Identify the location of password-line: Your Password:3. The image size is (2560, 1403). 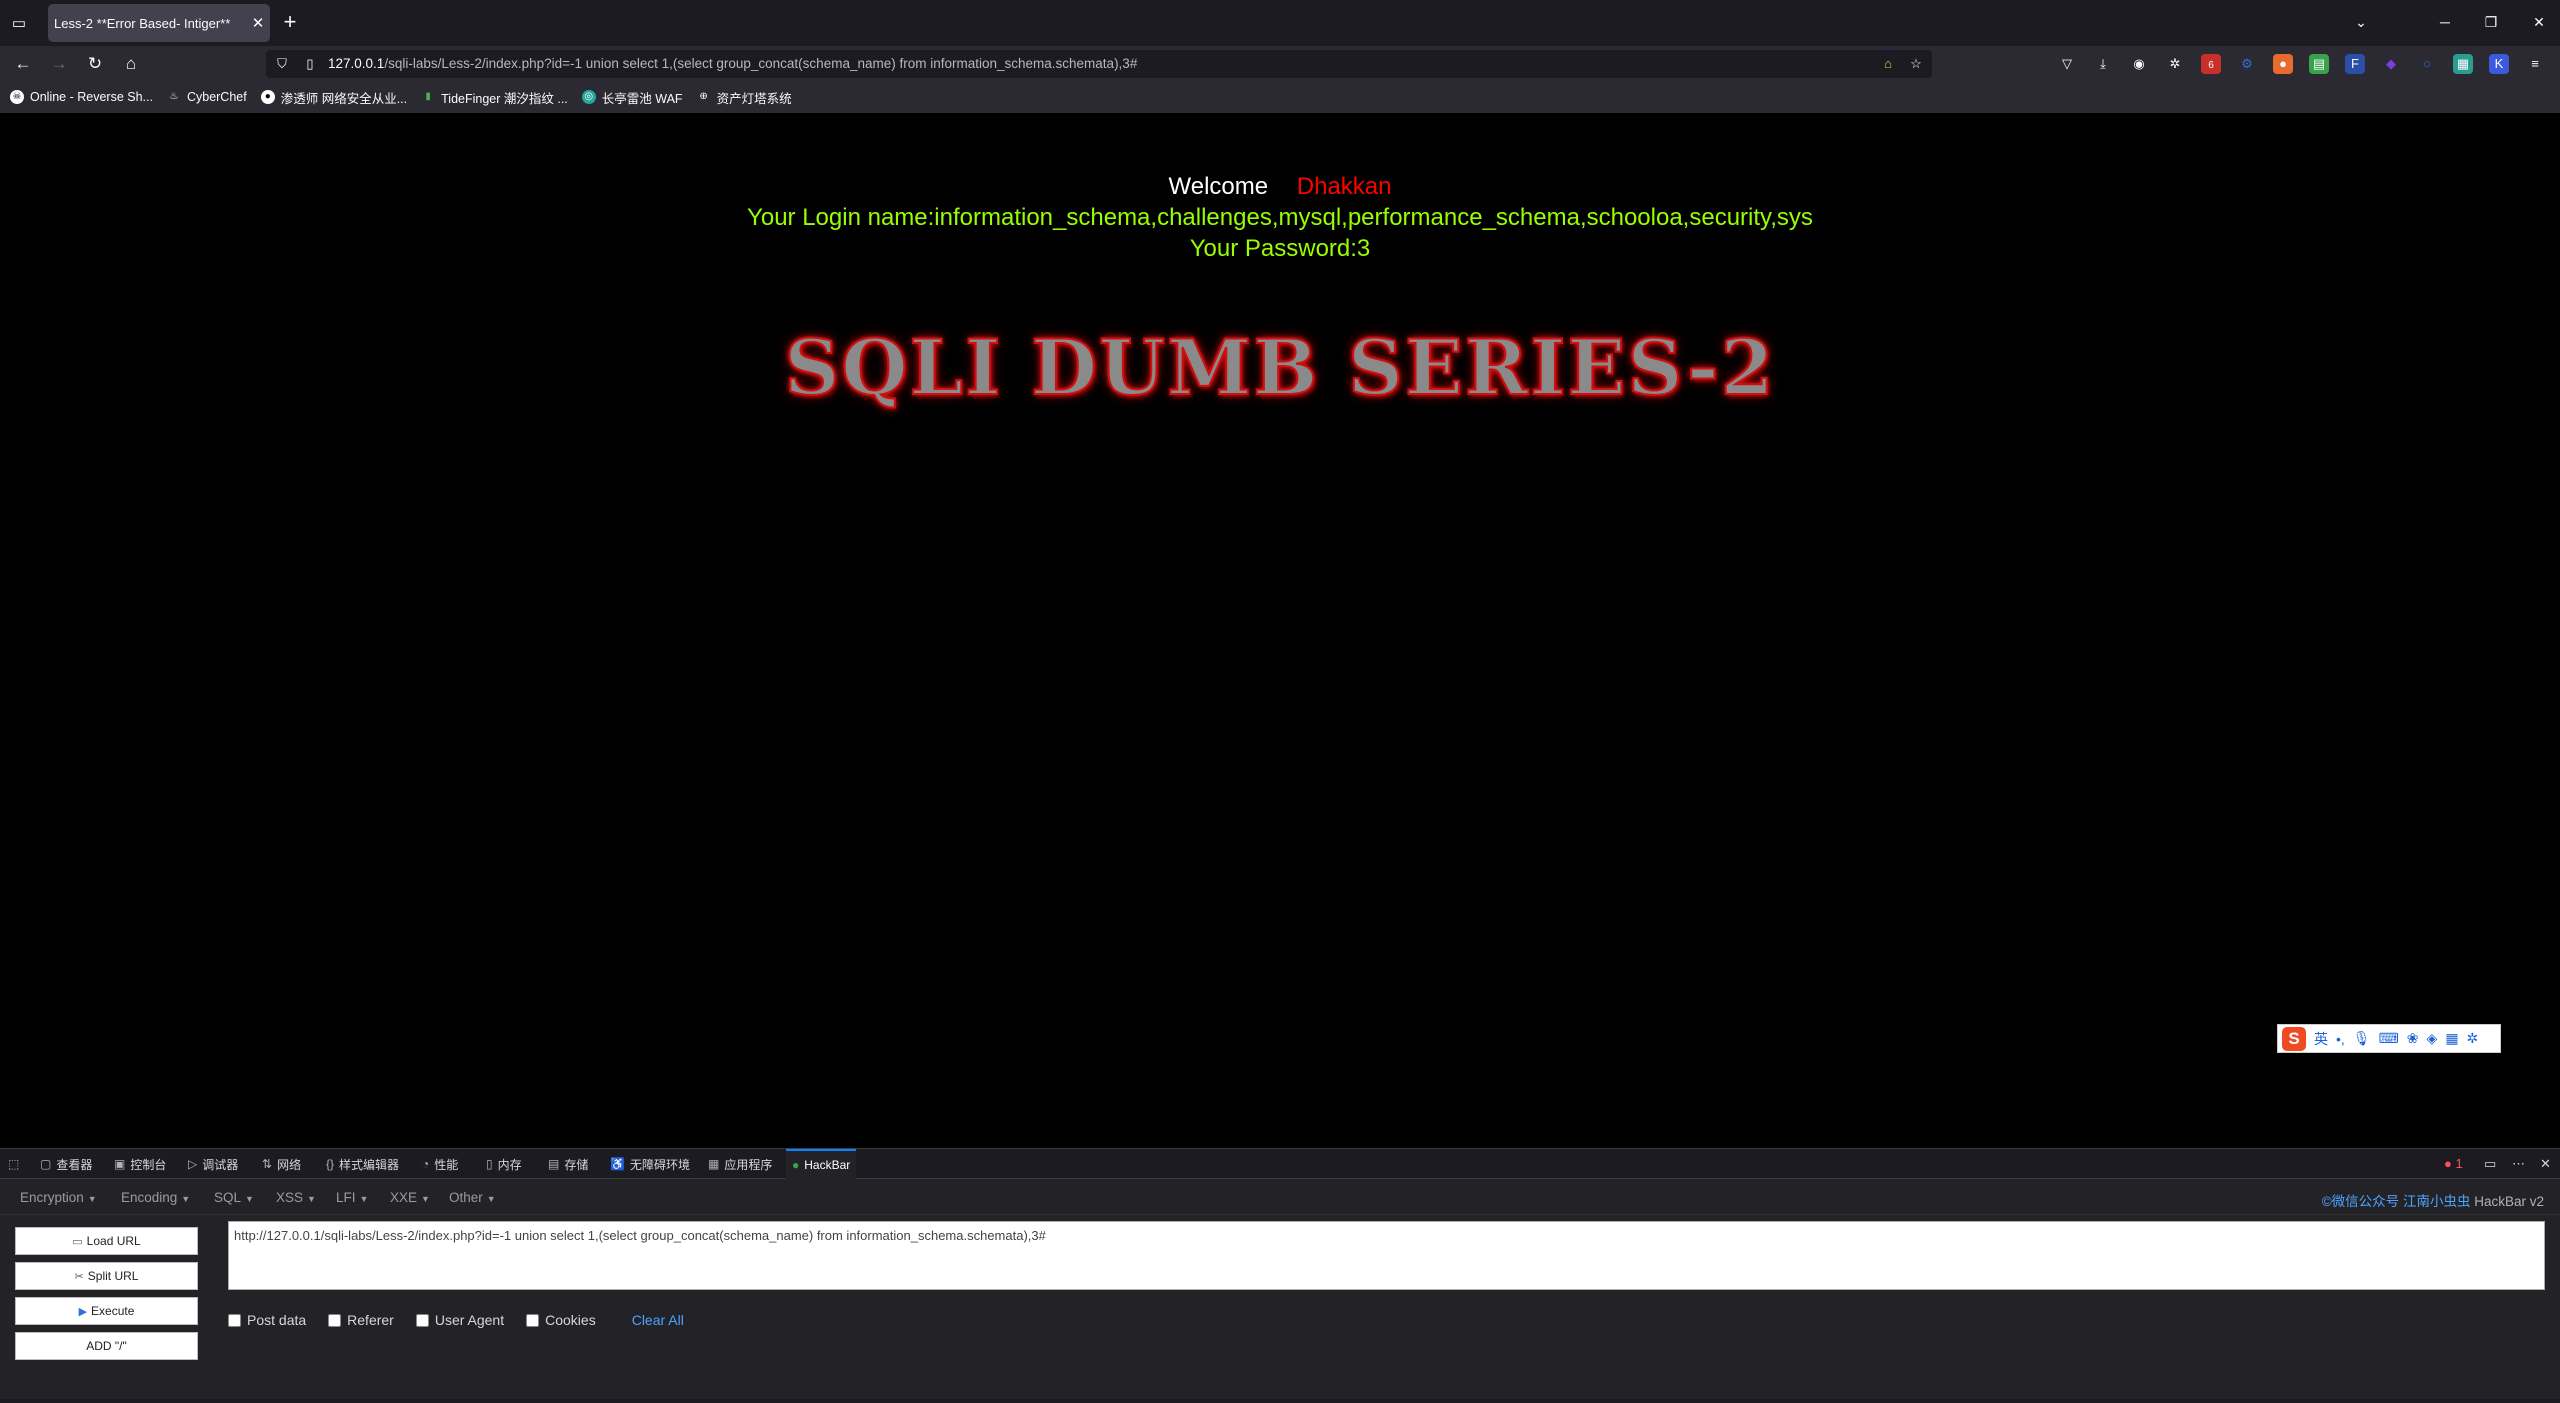
(1280, 248).